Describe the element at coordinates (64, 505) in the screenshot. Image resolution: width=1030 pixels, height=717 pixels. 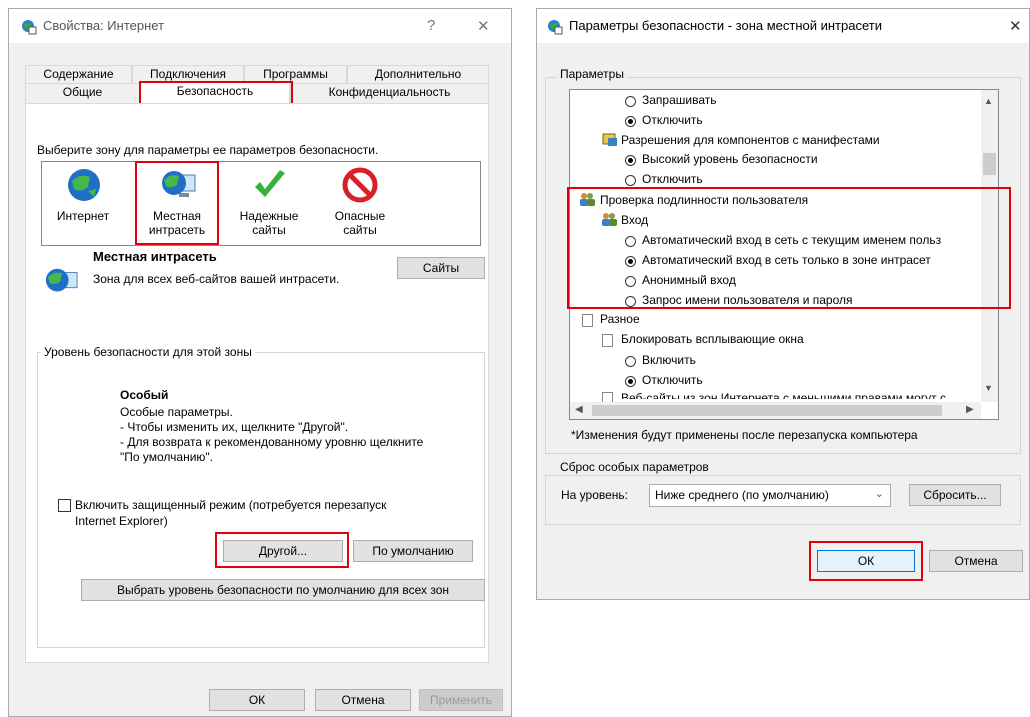
I see `protected-mode-checkbox` at that location.